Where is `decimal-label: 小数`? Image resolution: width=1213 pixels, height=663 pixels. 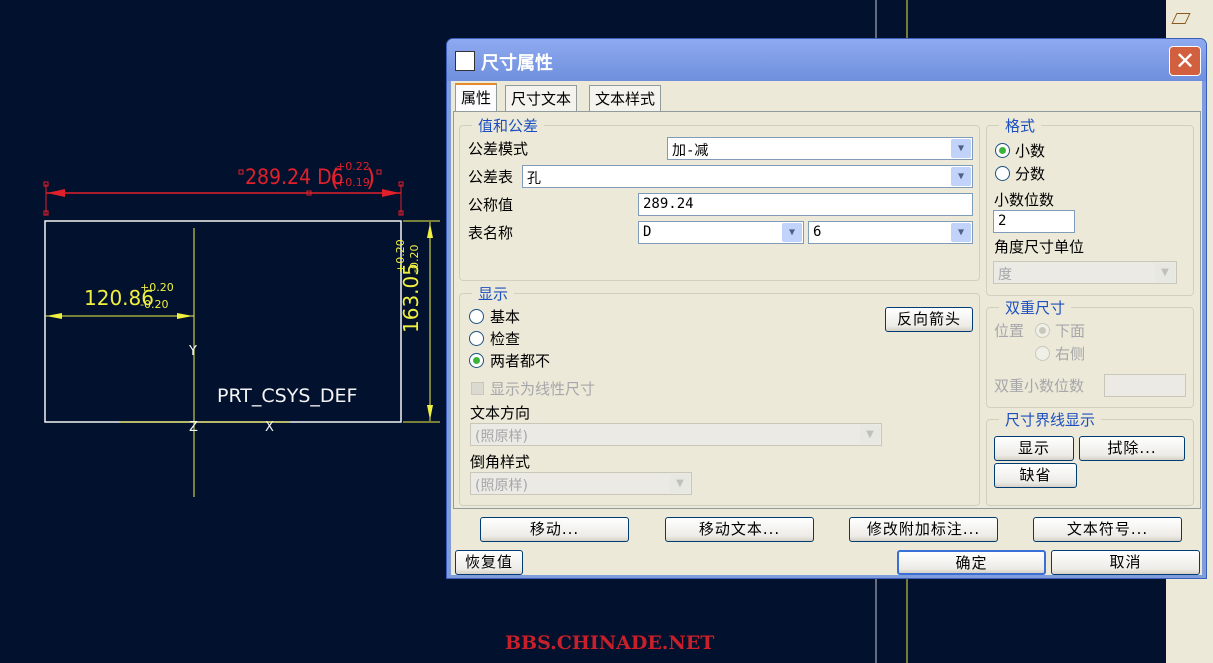 decimal-label: 小数 is located at coordinates (1030, 151).